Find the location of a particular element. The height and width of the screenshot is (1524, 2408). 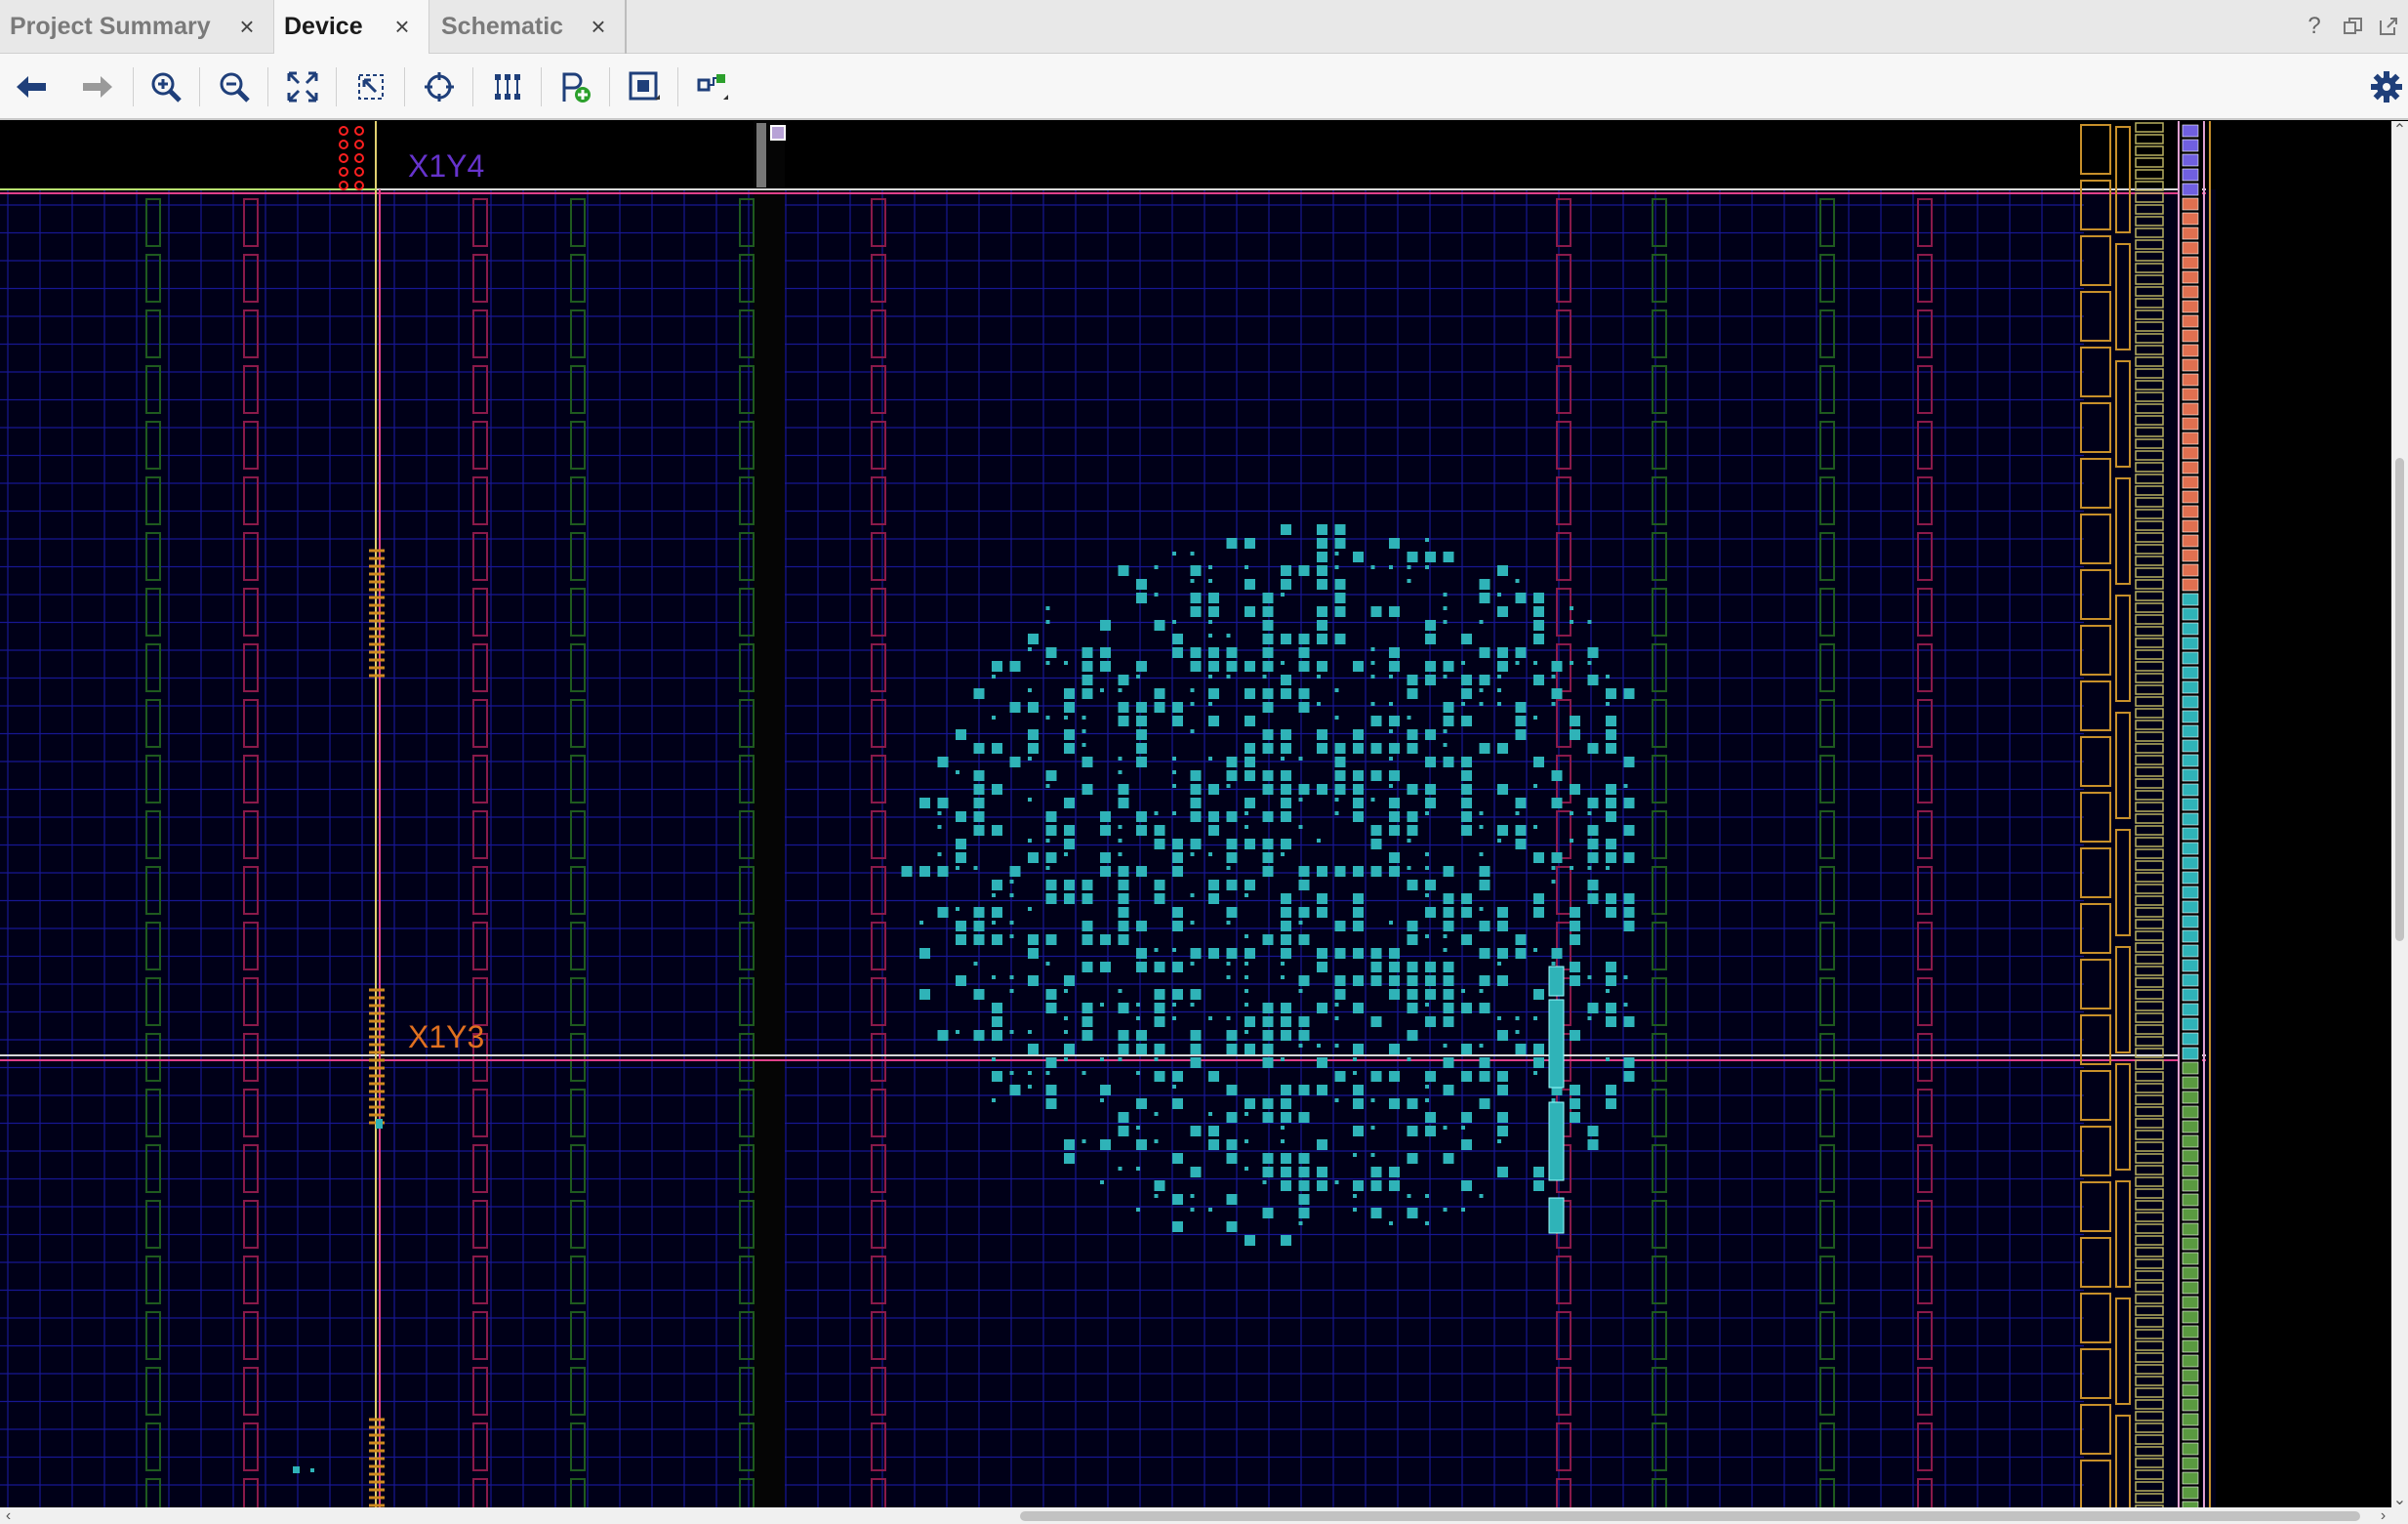

horizontal-scroll-thumb is located at coordinates (1690, 1516).